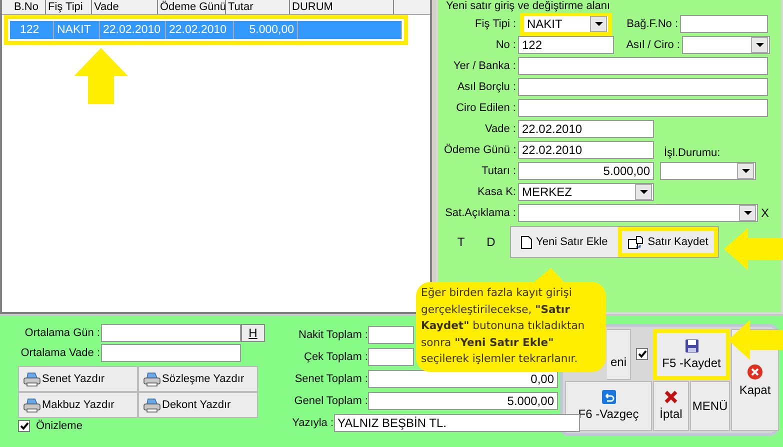  What do you see at coordinates (484, 66) in the screenshot?
I see `field-label: Yer / Banka :` at bounding box center [484, 66].